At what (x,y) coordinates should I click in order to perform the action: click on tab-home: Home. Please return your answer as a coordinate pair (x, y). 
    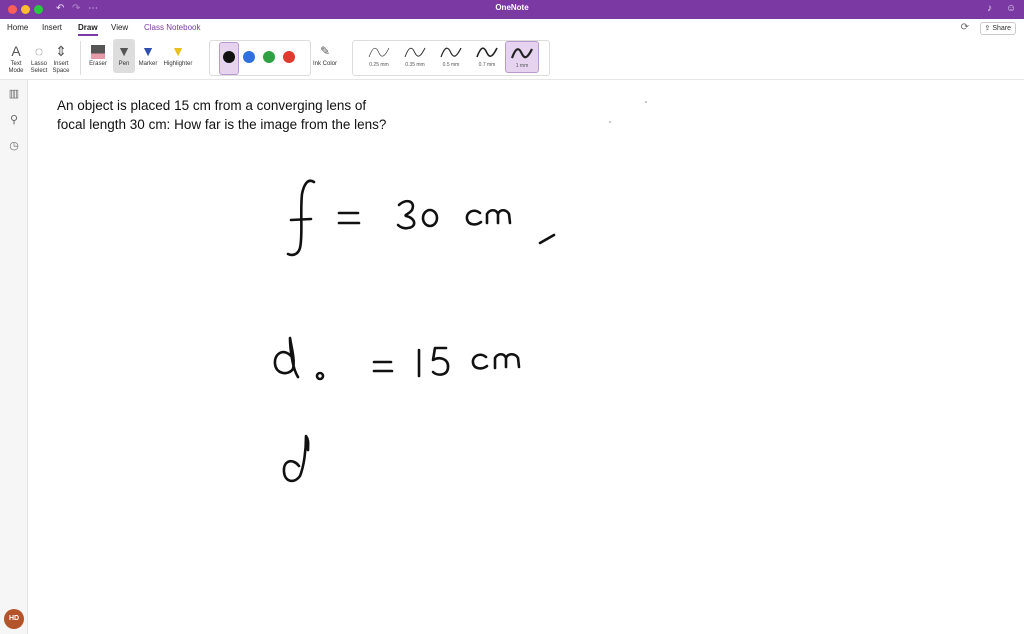
    Looking at the image, I should click on (17, 27).